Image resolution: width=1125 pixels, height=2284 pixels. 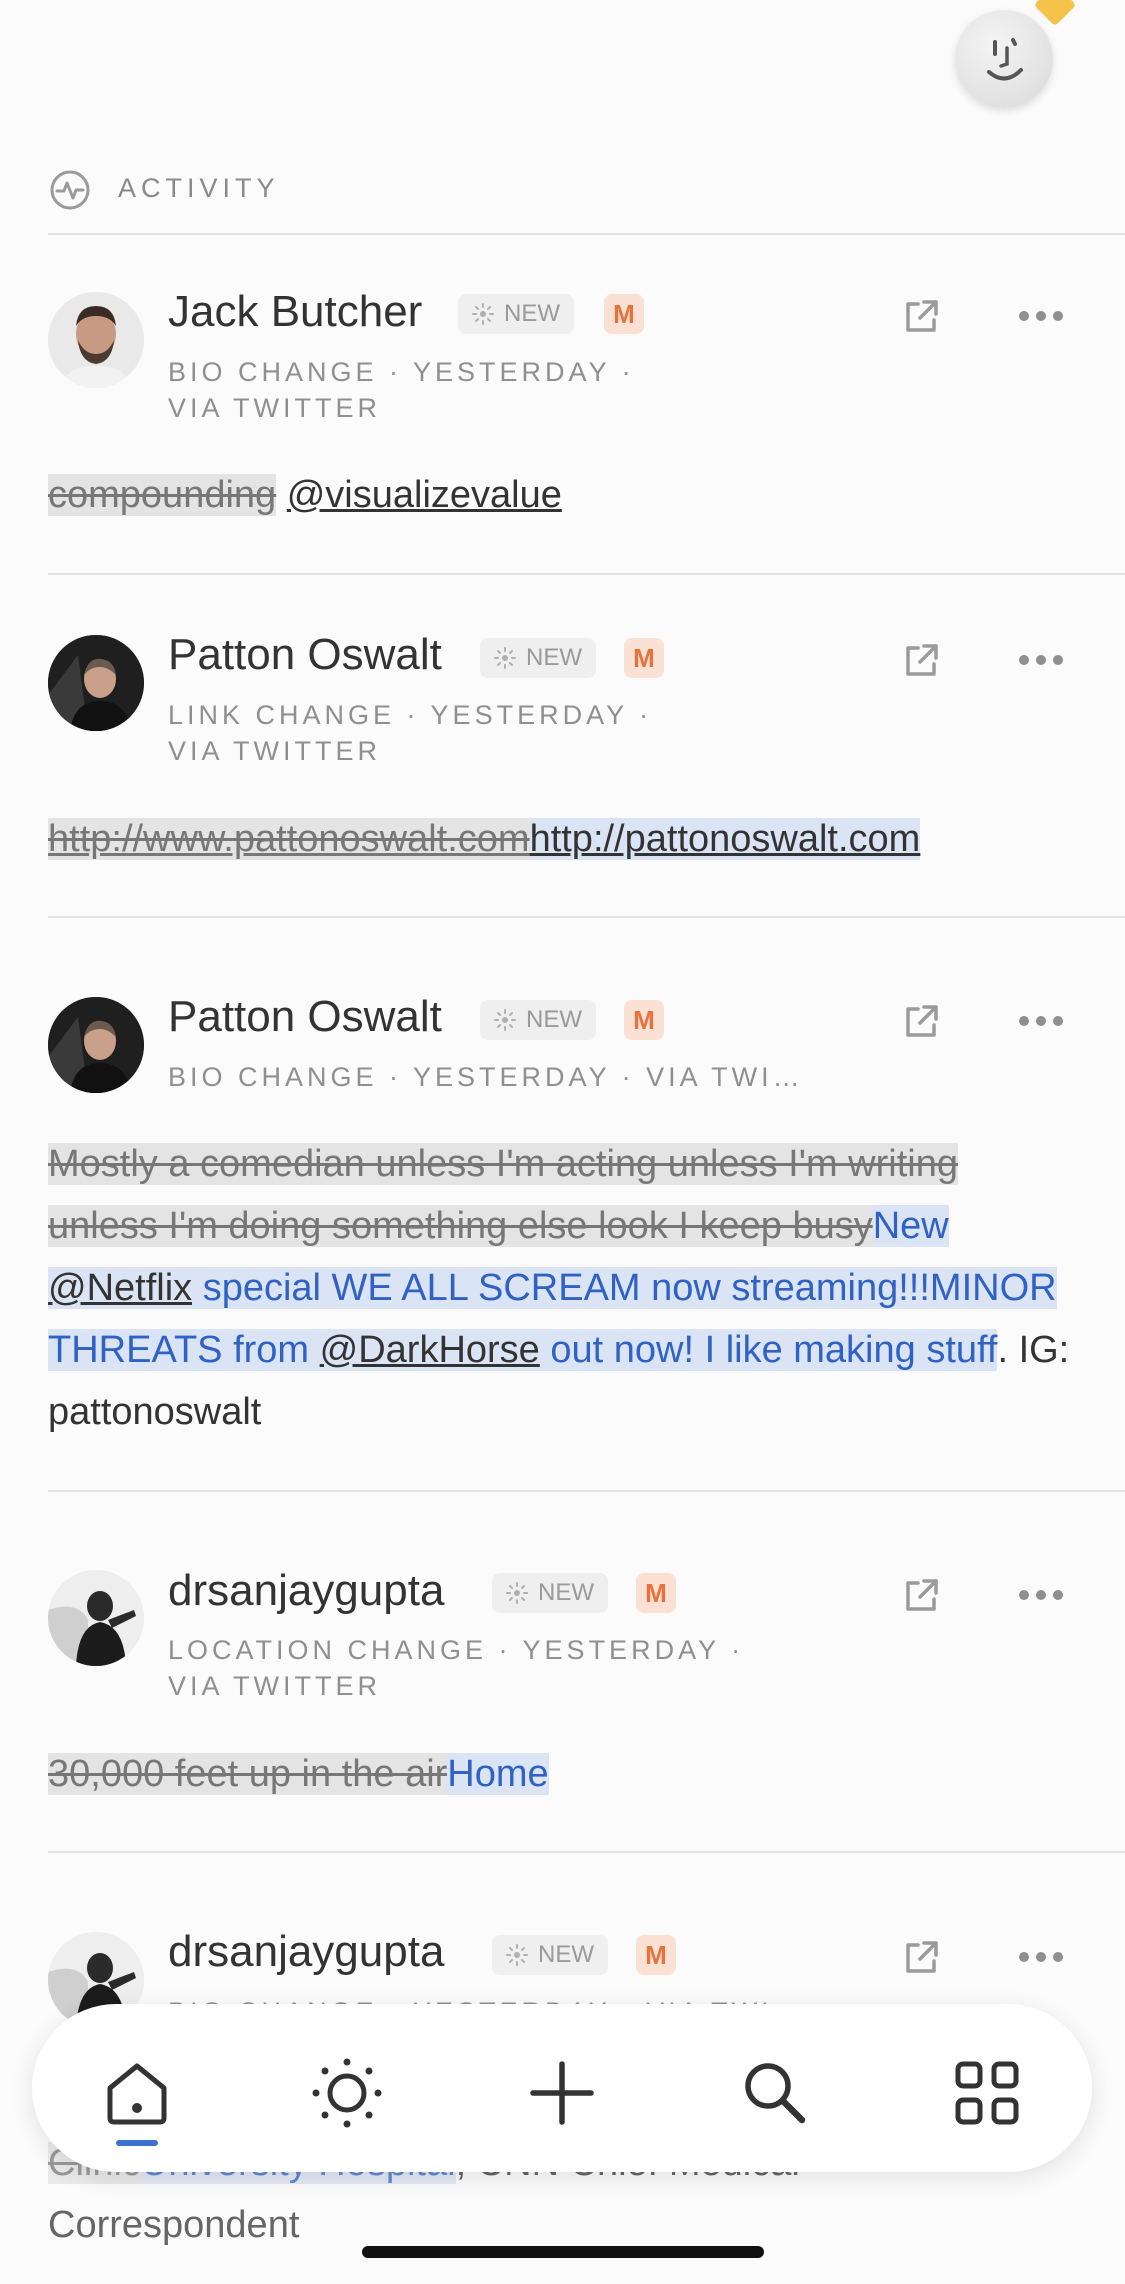 I want to click on sun-icon, so click(x=347, y=2093).